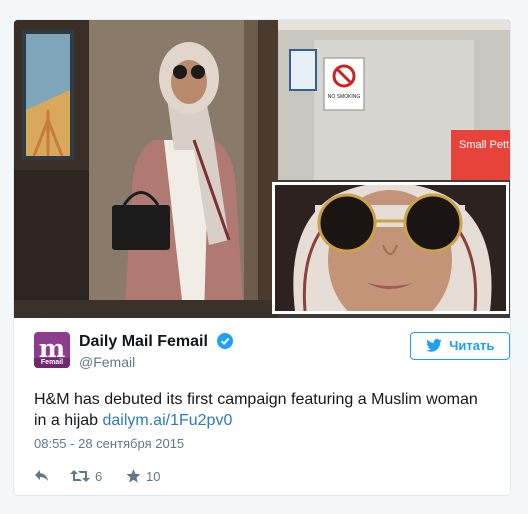  I want to click on display-name-row: Daily Mail Femail, so click(156, 343).